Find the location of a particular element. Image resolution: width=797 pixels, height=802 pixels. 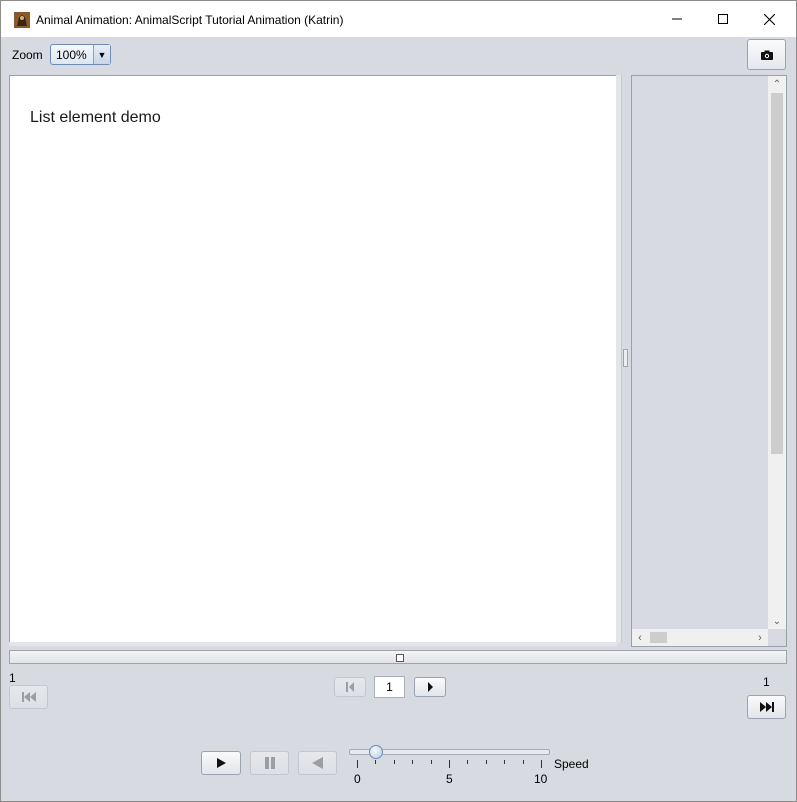

speed-tick-label-min: 0 is located at coordinates (357, 779).